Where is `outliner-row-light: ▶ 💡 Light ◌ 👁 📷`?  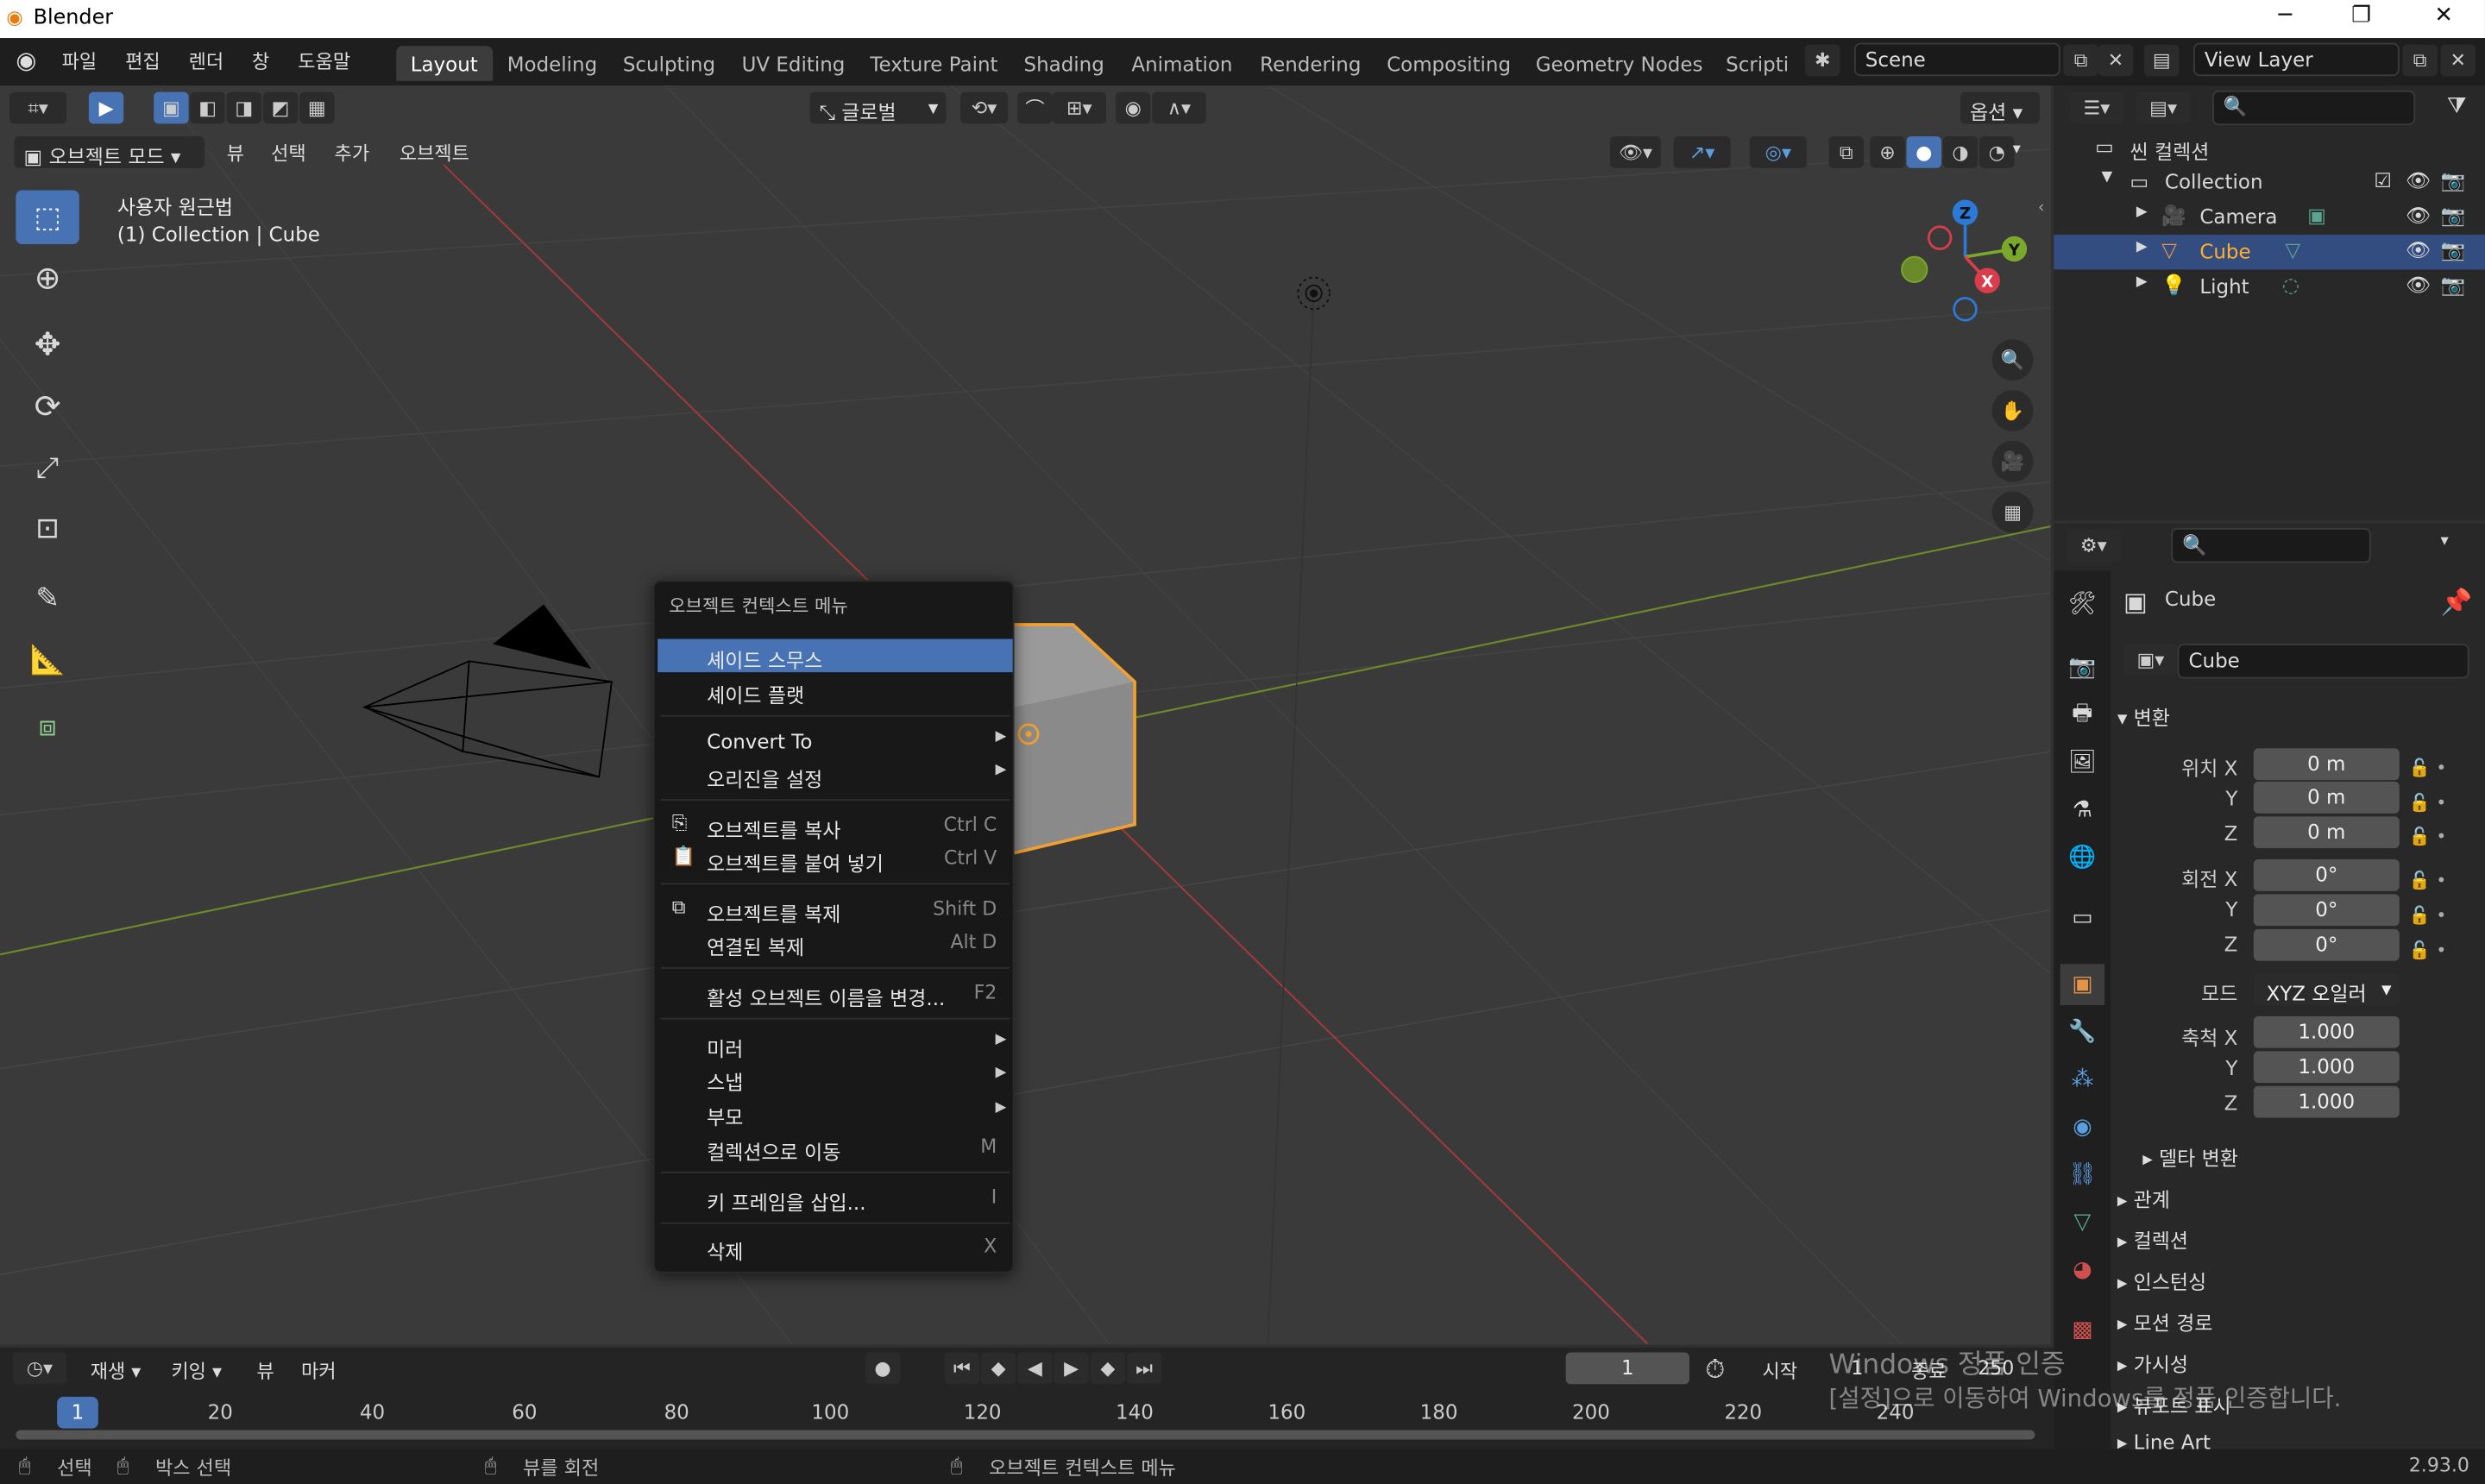 outliner-row-light: ▶ 💡 Light ◌ 👁 📷 is located at coordinates (2269, 286).